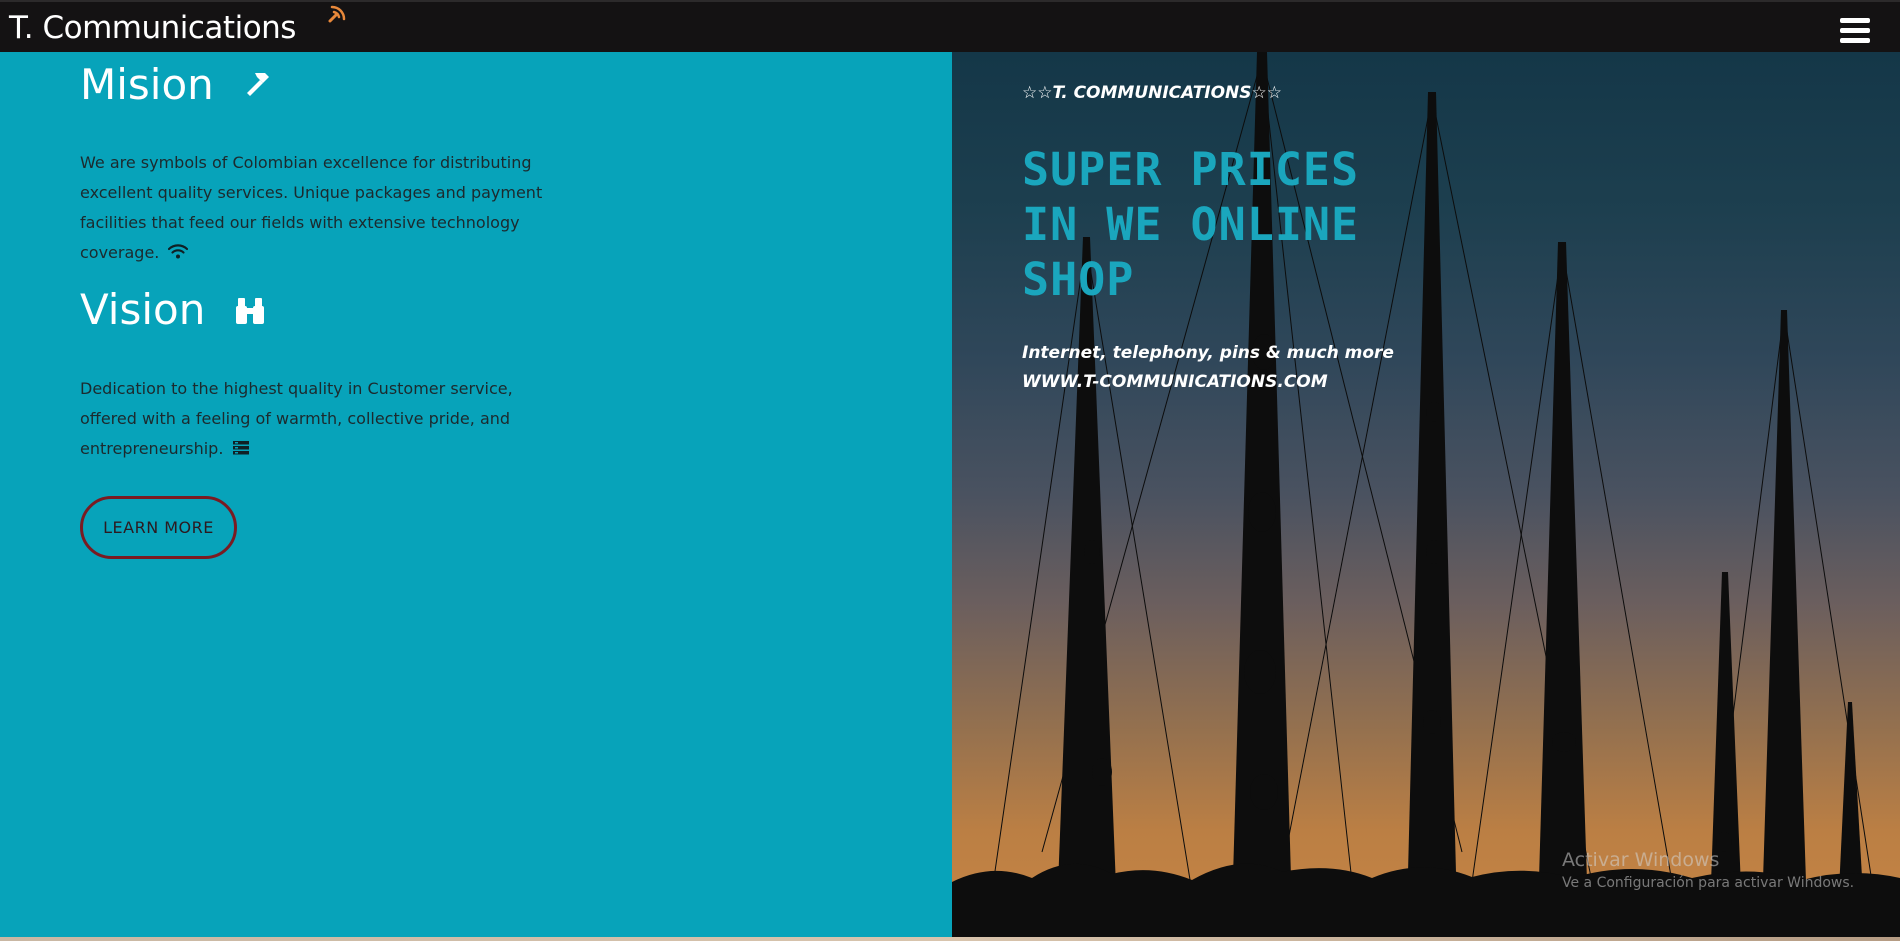 This screenshot has width=1900, height=941. I want to click on hammer-icon, so click(259, 87).